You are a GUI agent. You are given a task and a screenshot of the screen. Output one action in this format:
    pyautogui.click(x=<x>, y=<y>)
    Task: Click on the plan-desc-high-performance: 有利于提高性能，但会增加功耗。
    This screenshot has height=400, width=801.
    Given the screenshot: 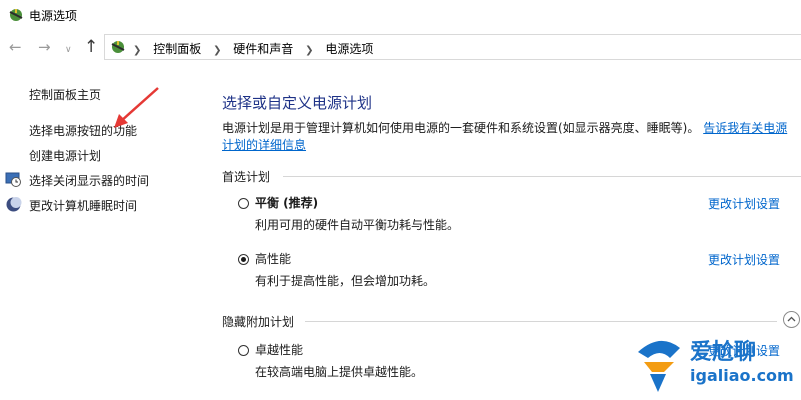 What is the action you would take?
    pyautogui.click(x=345, y=281)
    